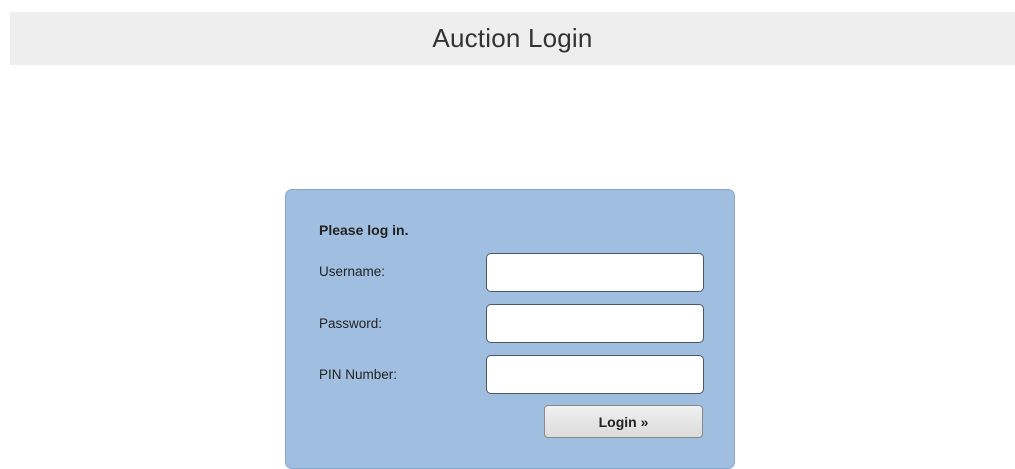 This screenshot has height=469, width=1015. Describe the element at coordinates (623, 421) in the screenshot. I see `login-button: Login »` at that location.